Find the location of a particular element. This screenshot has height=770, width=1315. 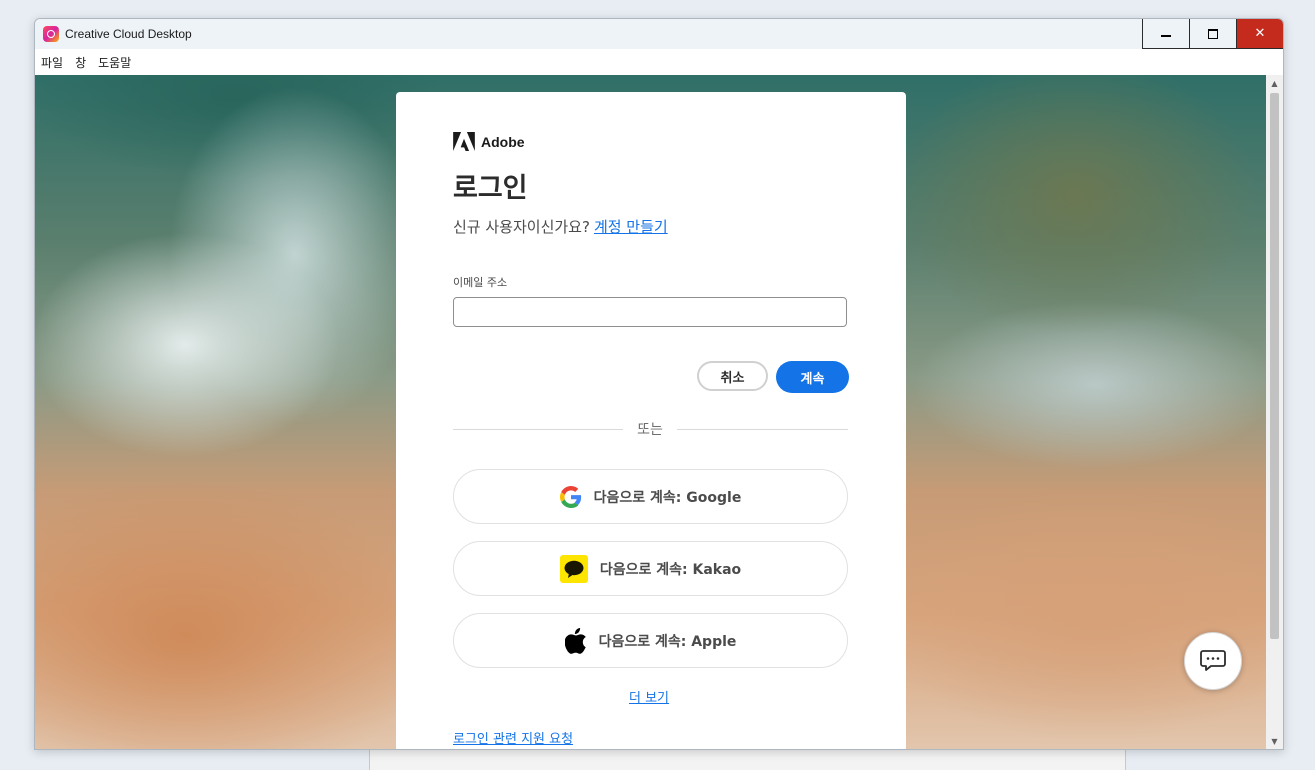

kakao-icon is located at coordinates (573, 568).